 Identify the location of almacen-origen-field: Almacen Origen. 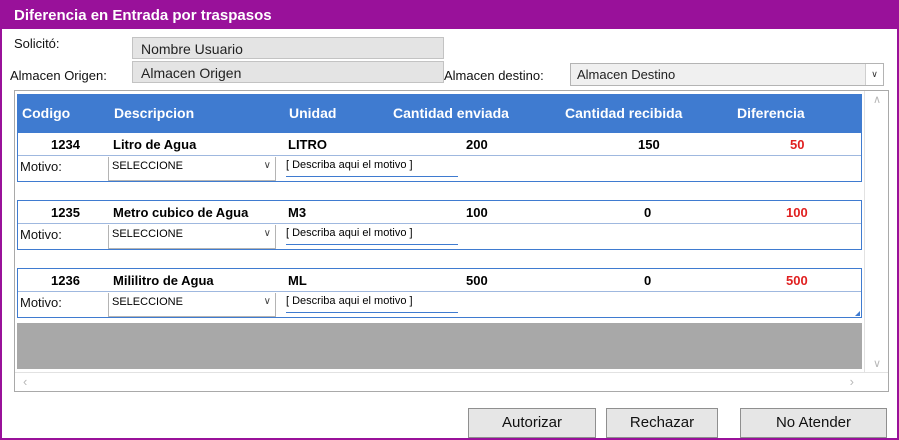
(288, 72).